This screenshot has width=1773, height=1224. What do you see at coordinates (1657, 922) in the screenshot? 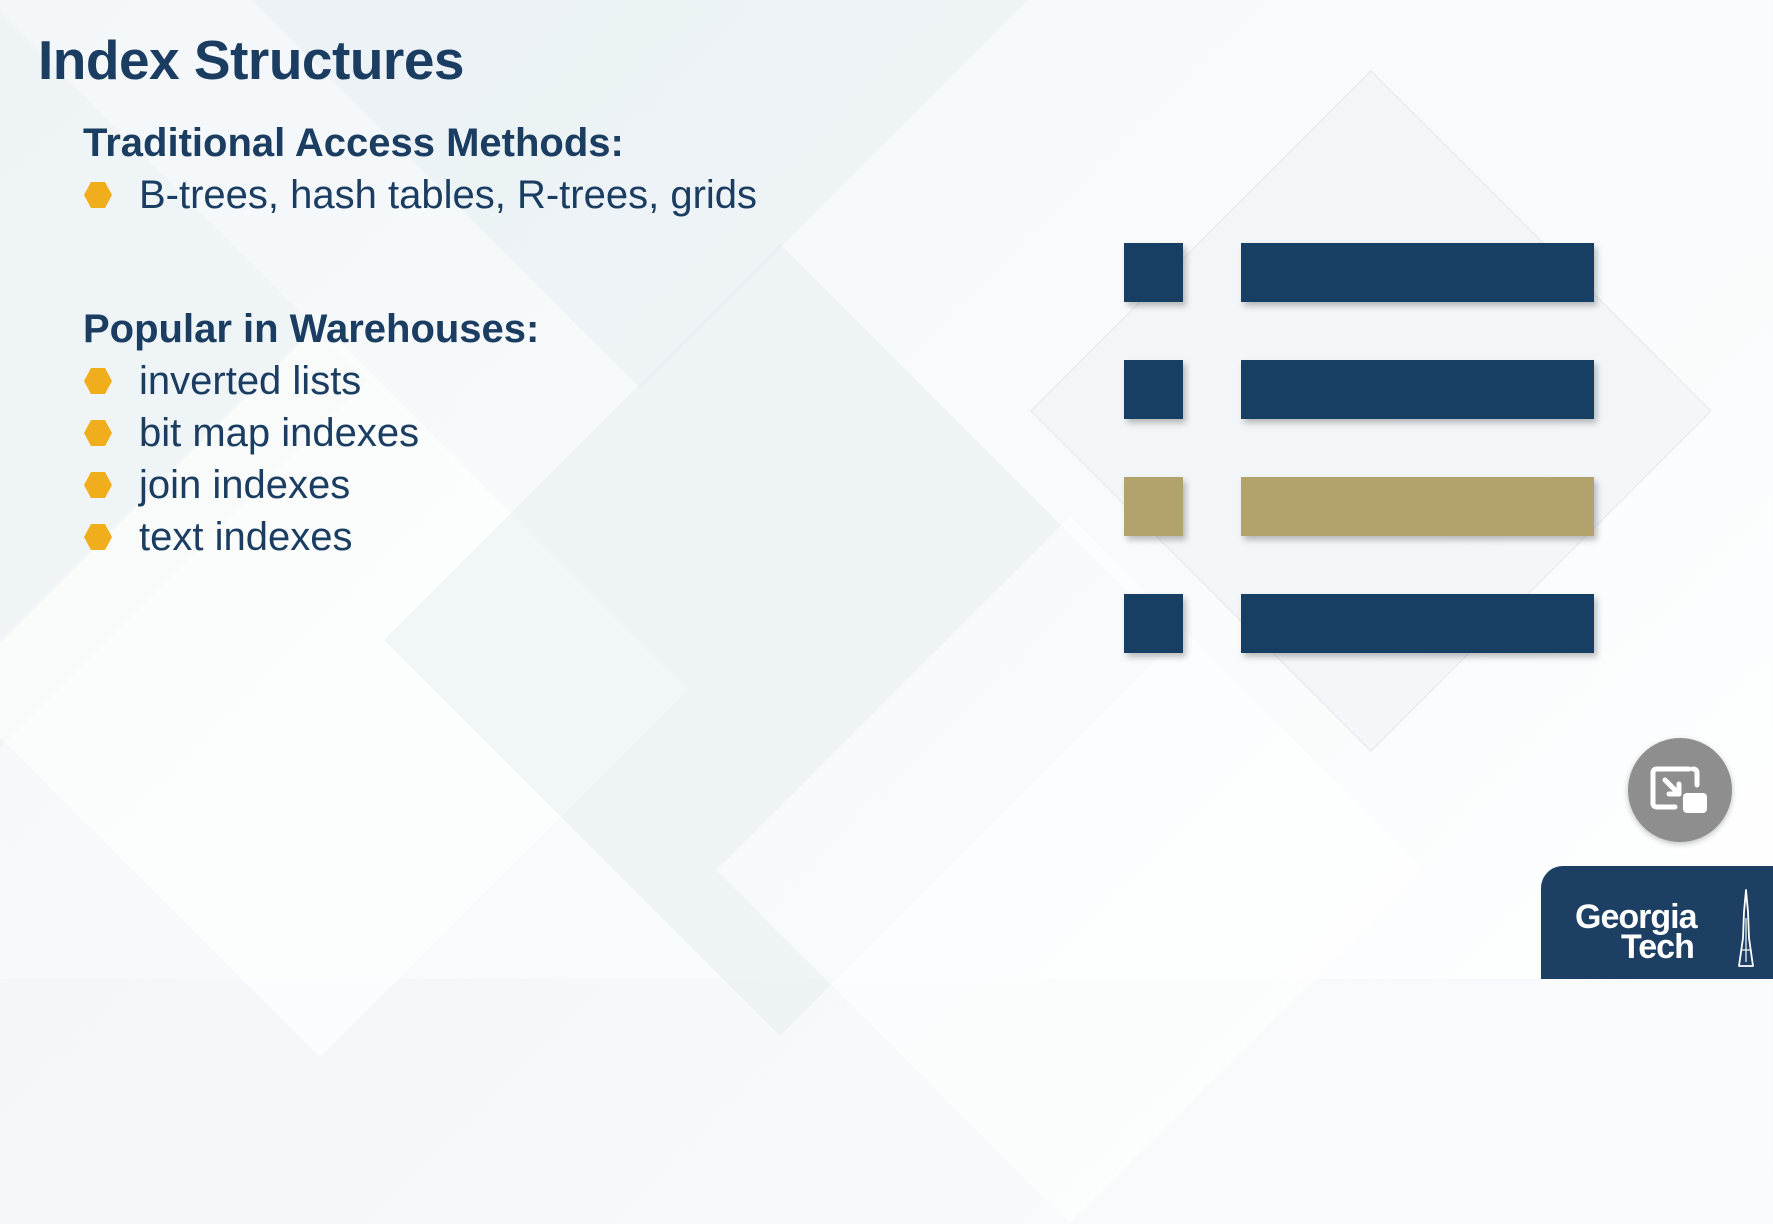
I see `georgia-tech-logo: Georgia Tech` at bounding box center [1657, 922].